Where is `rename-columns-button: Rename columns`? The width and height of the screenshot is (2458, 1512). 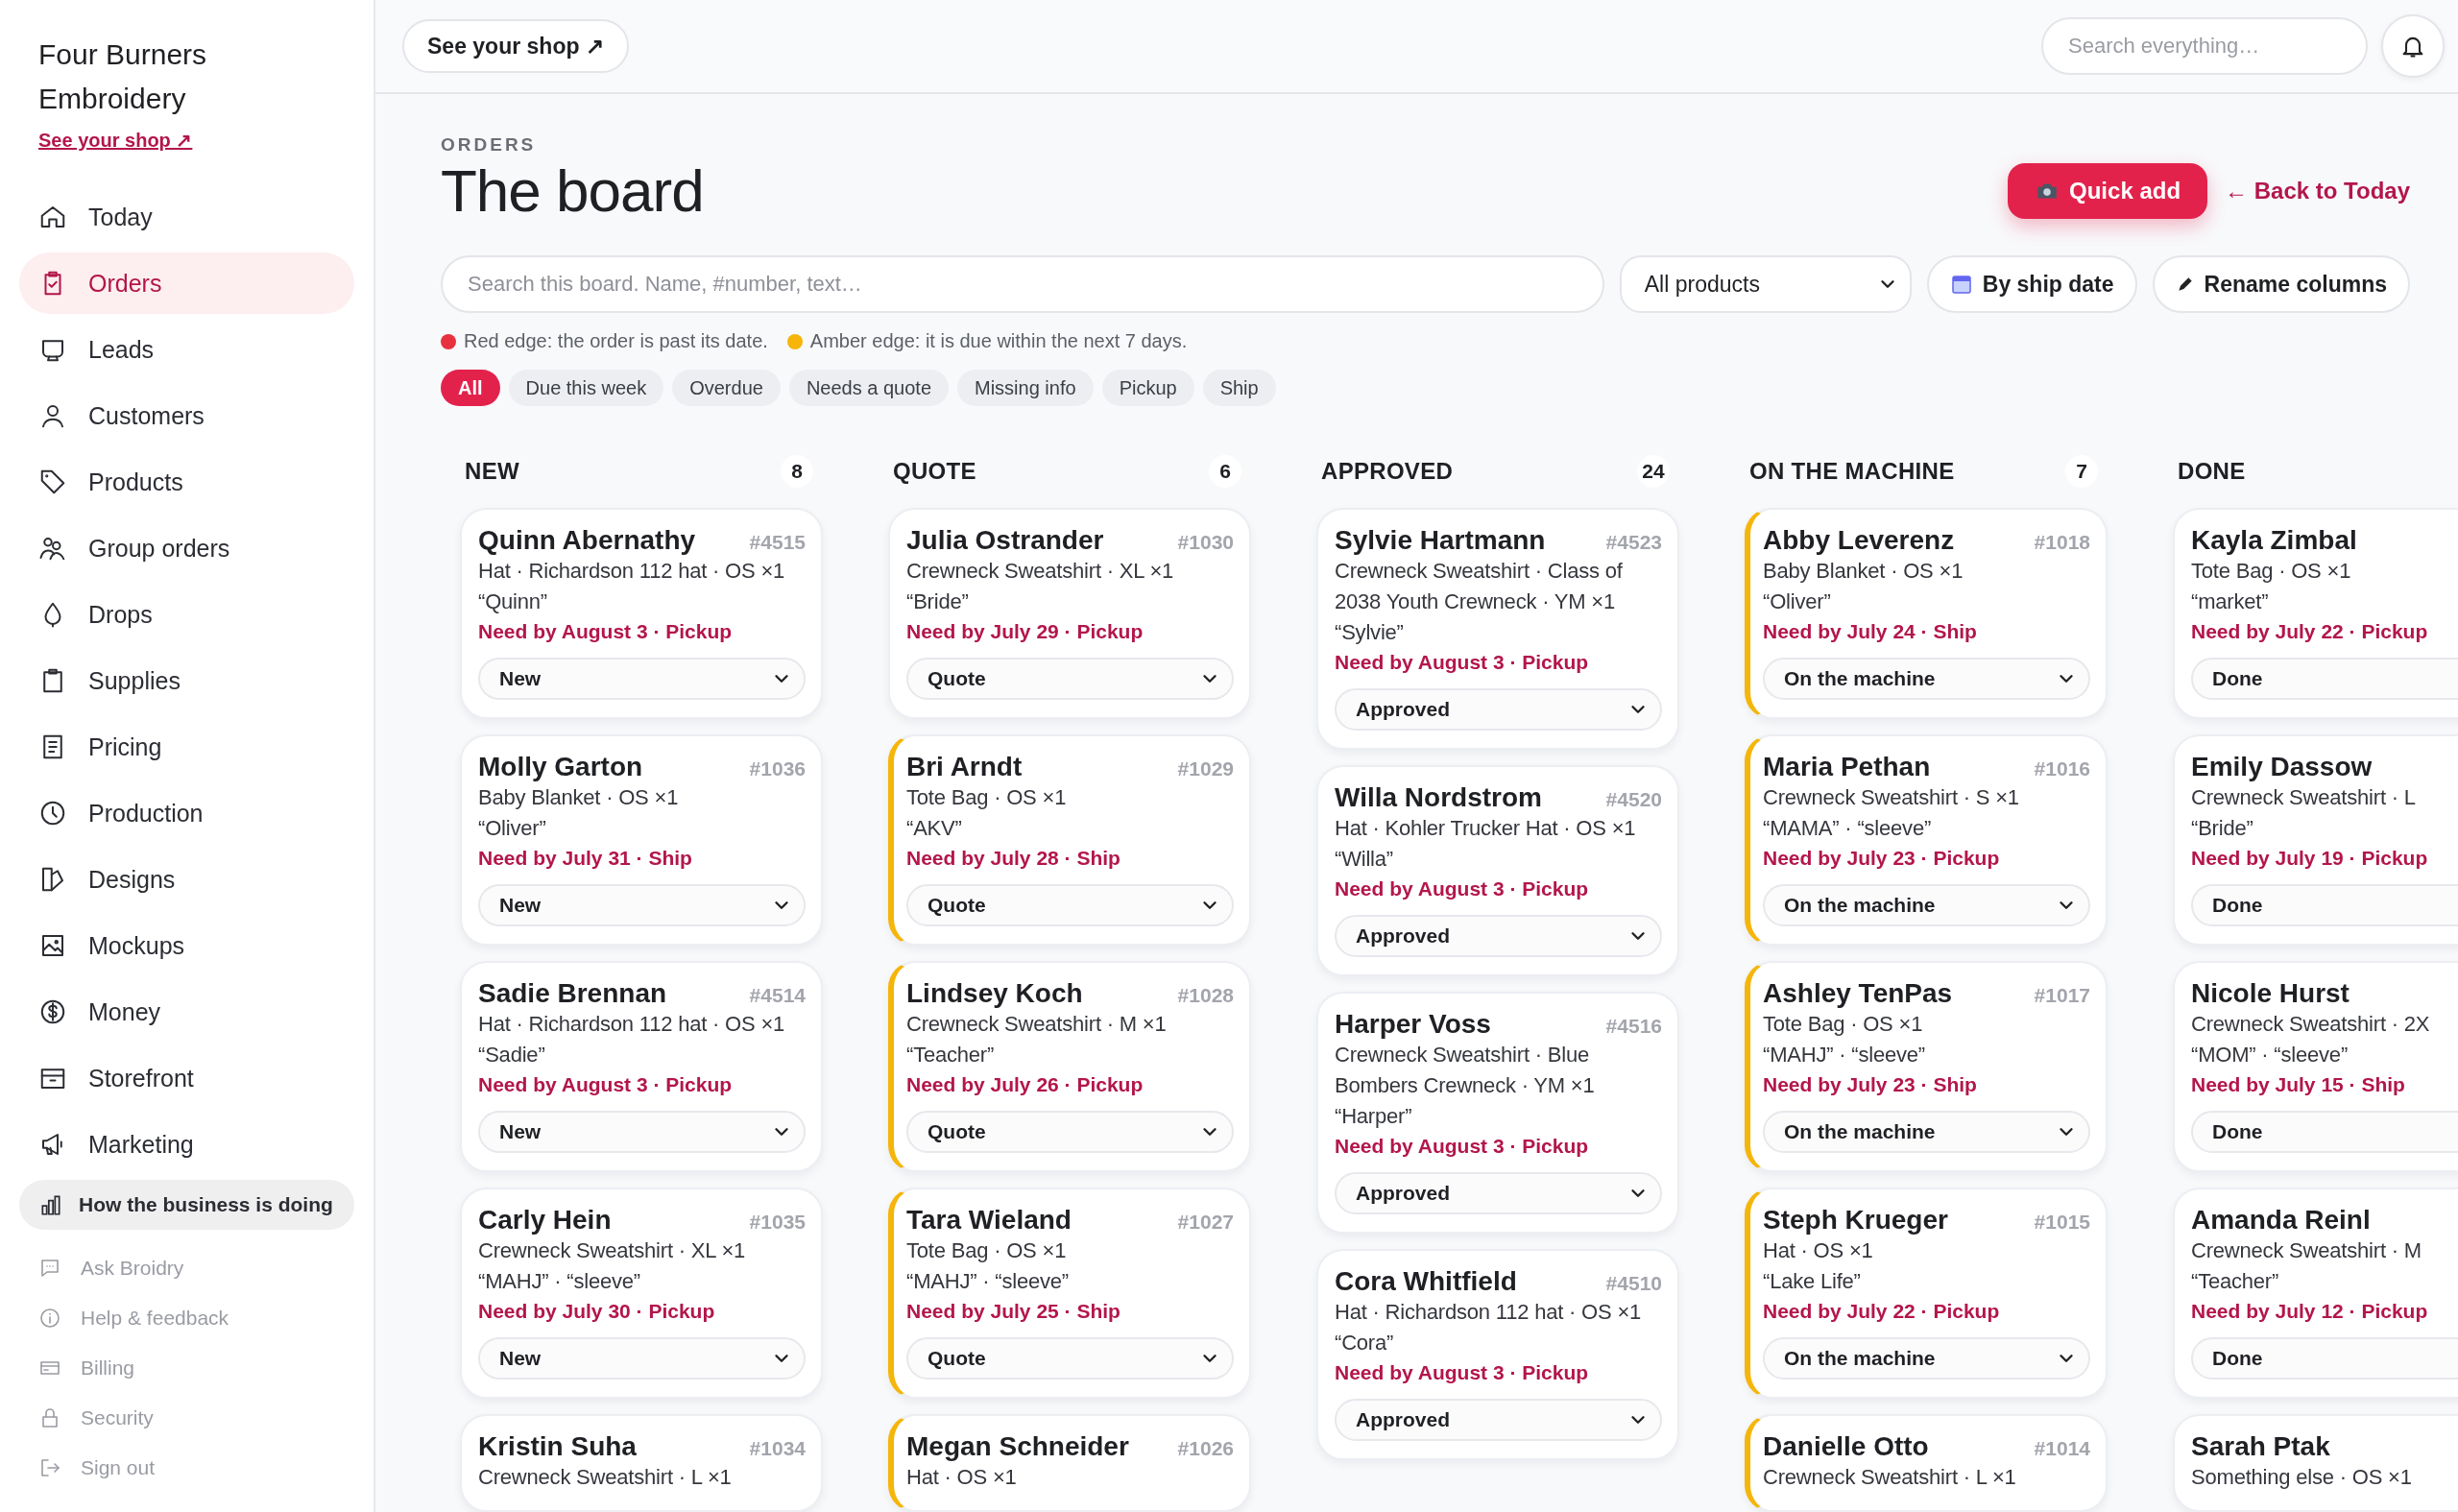
rename-columns-button: Rename columns is located at coordinates (2281, 284).